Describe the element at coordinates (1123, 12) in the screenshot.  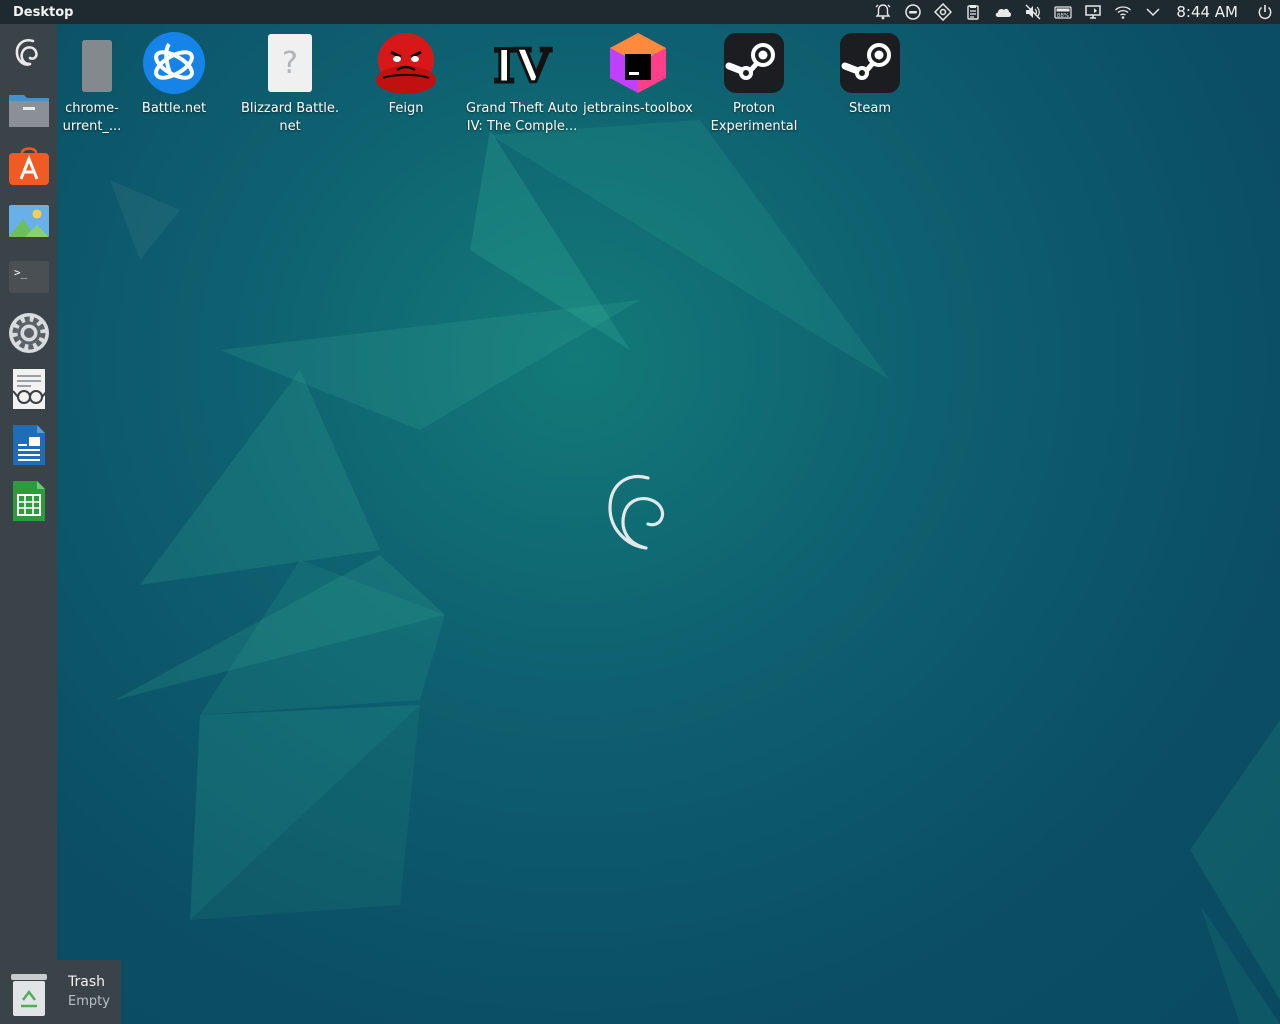
I see `wifi-icon` at that location.